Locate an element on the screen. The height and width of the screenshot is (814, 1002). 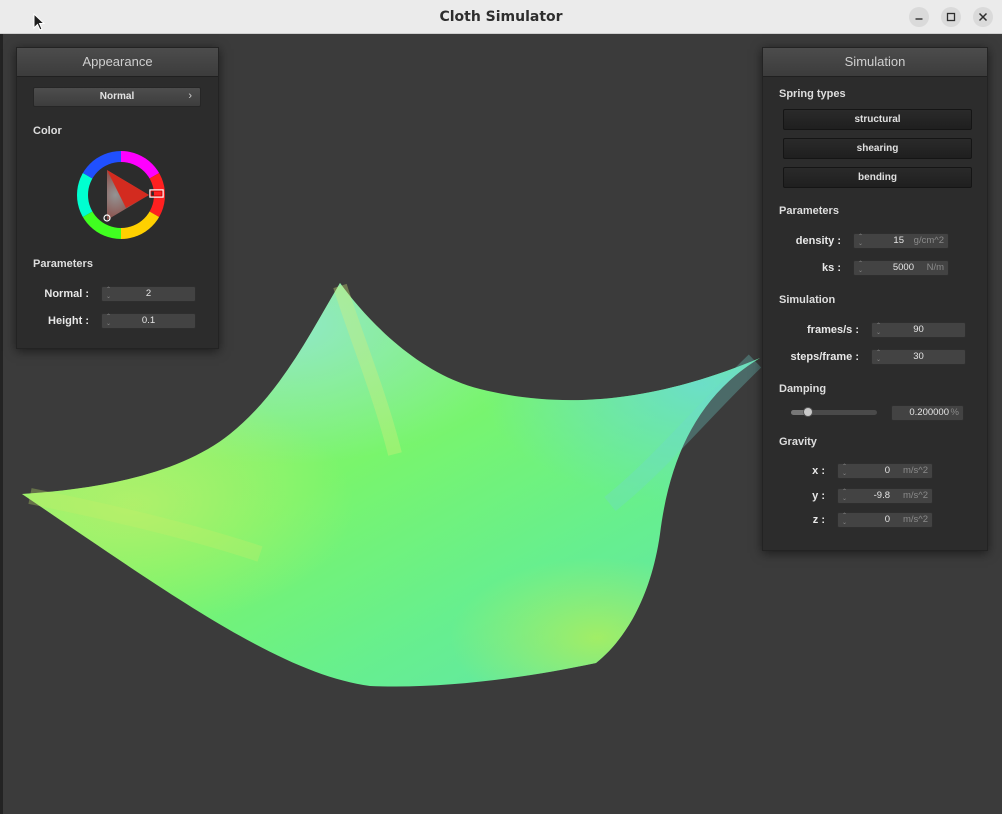
height-value: 0.1 is located at coordinates (148, 320).